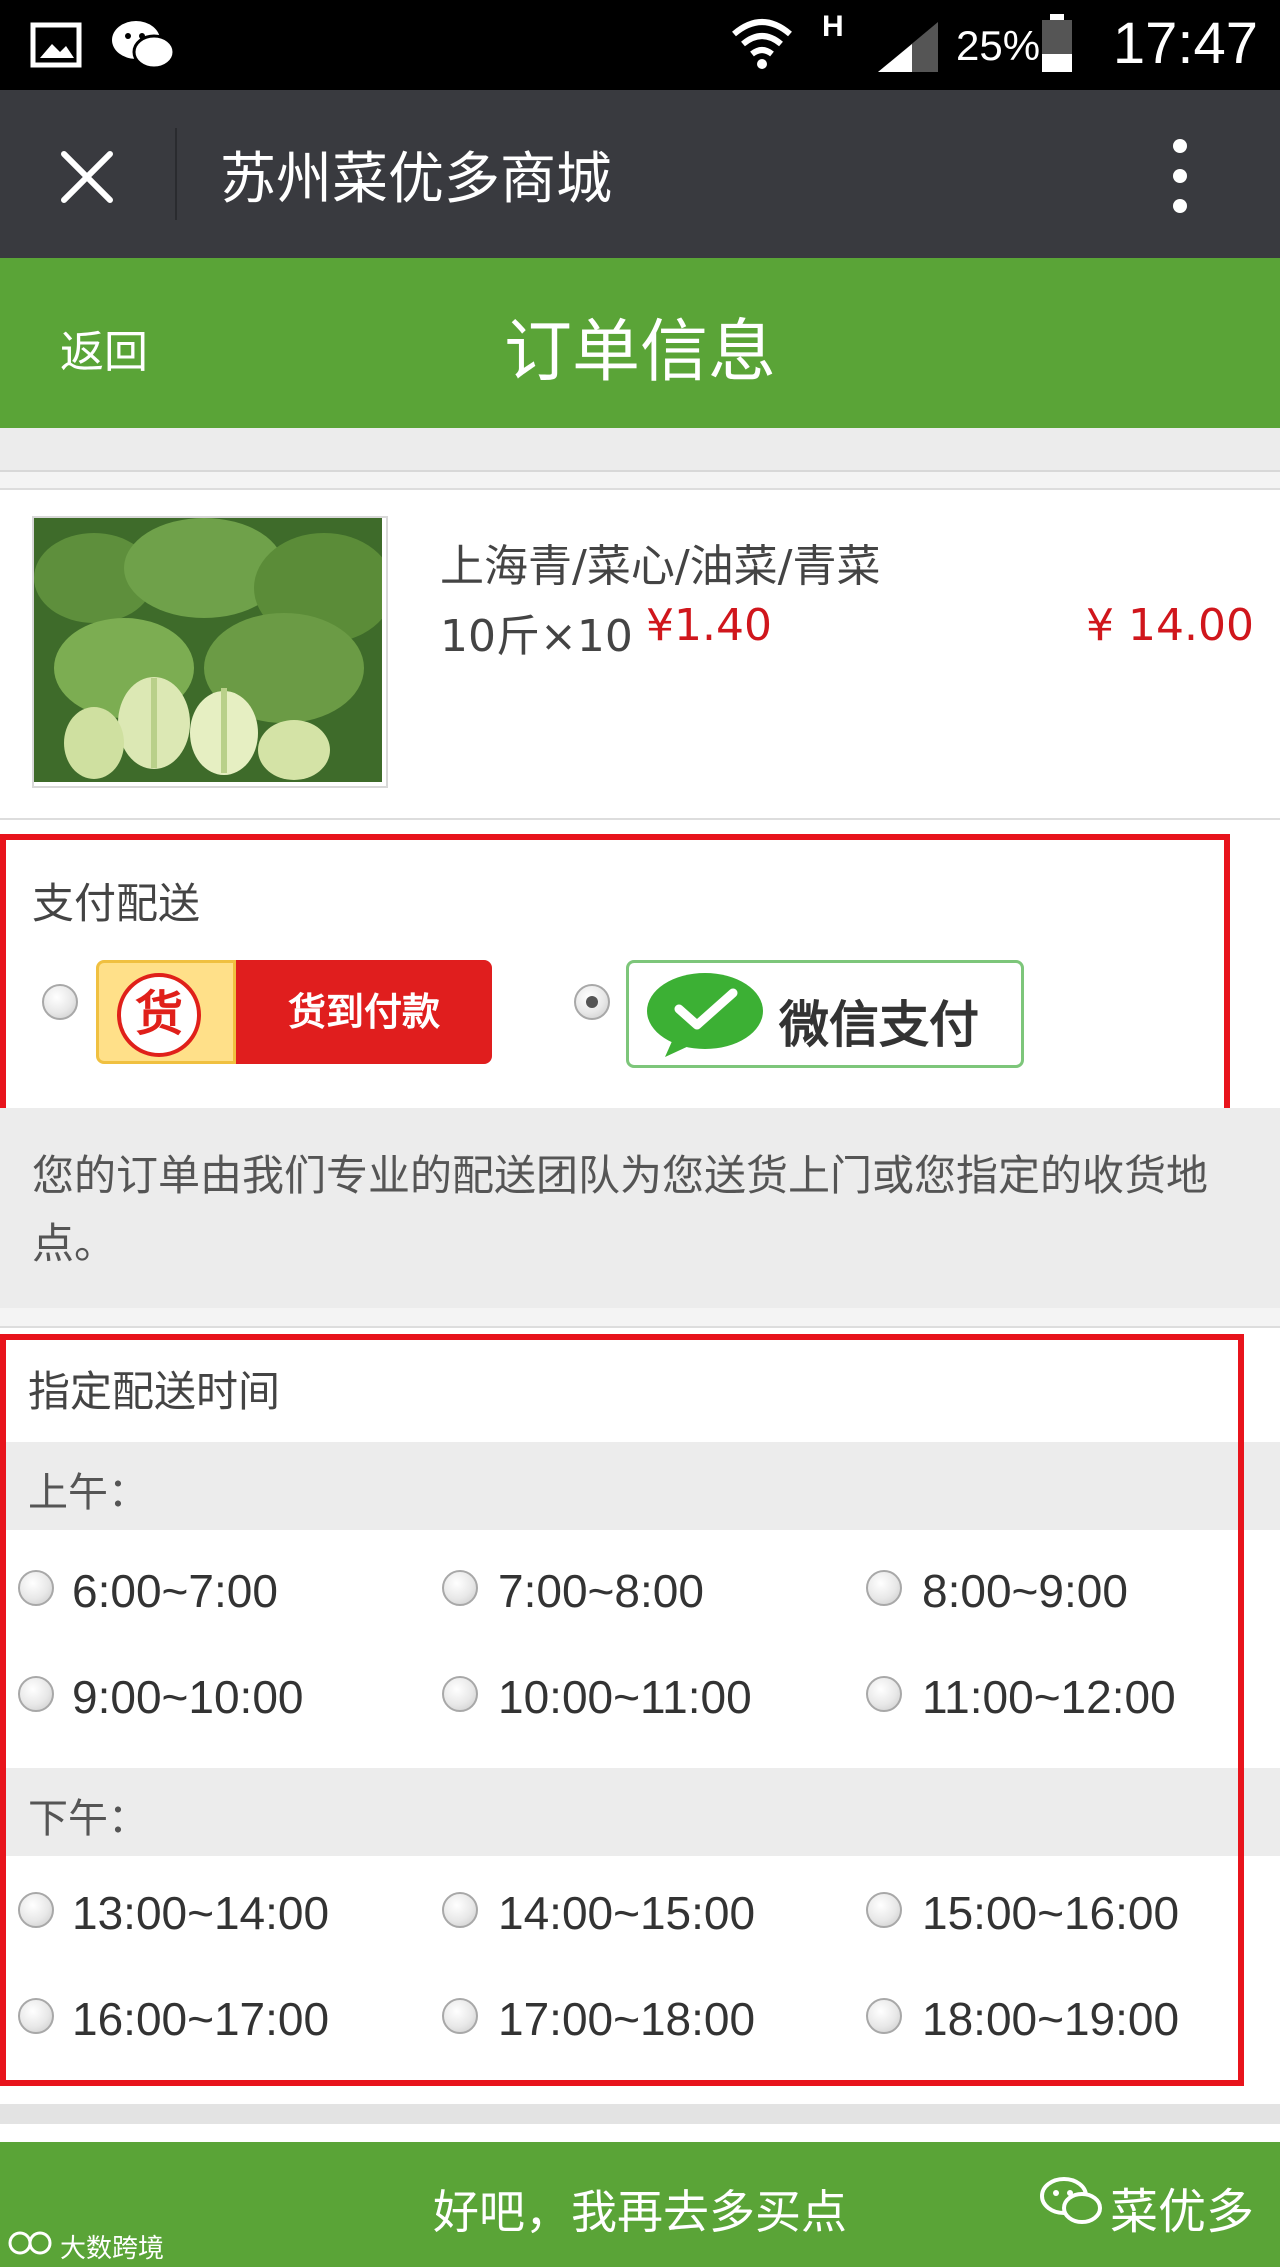 This screenshot has height=2267, width=1280. I want to click on wechat-brand-icon, so click(1071, 2200).